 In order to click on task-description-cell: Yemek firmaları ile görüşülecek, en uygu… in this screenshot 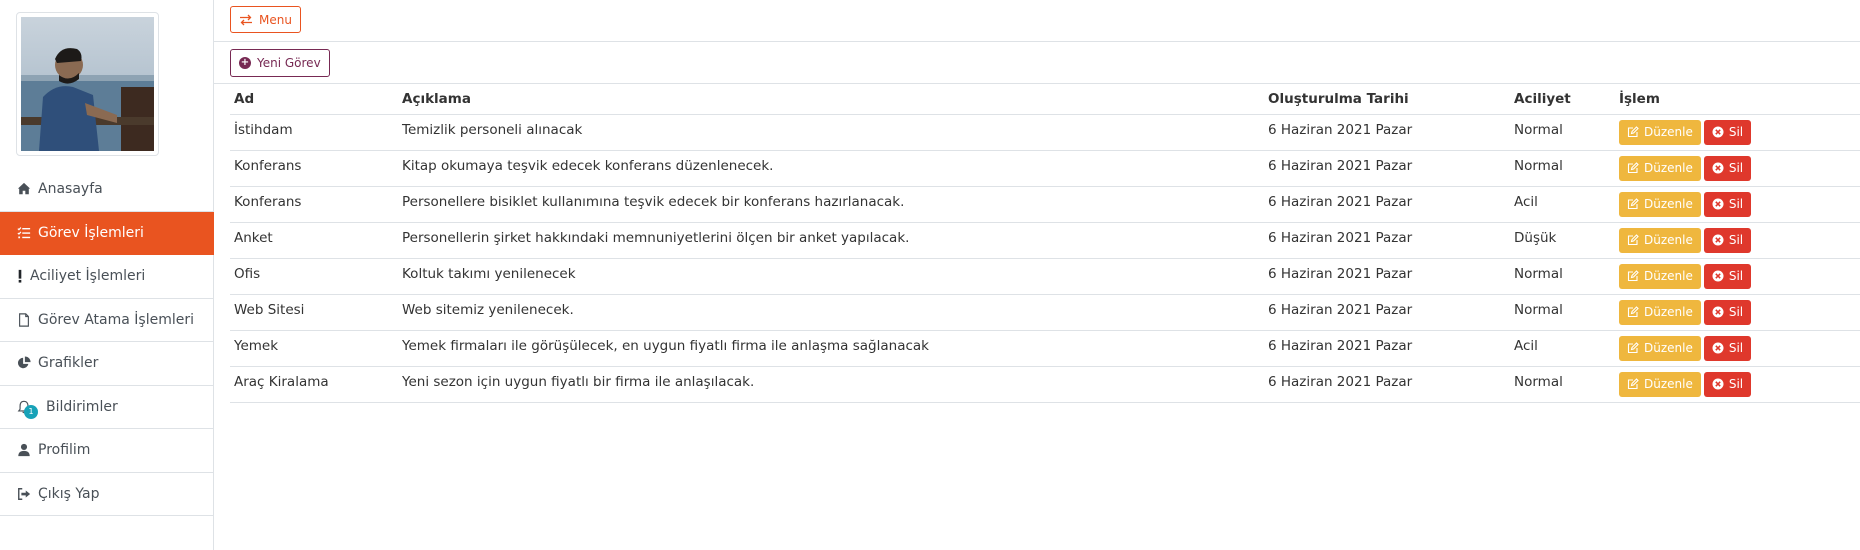, I will do `click(831, 348)`.